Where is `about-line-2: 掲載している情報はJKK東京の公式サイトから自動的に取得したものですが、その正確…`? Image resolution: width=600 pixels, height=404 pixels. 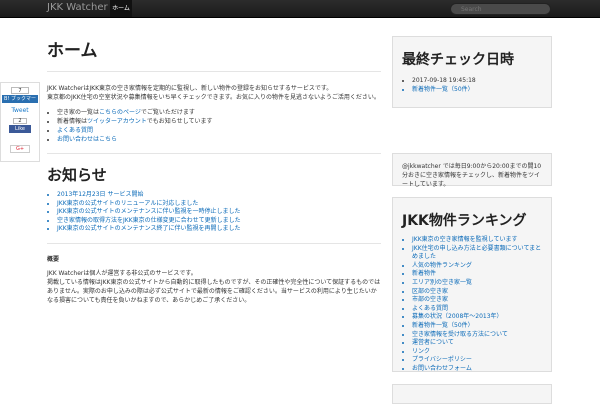 about-line-2: 掲載している情報はJKK東京の公式サイトから自動的に取得したものですが、その正確… is located at coordinates (214, 291).